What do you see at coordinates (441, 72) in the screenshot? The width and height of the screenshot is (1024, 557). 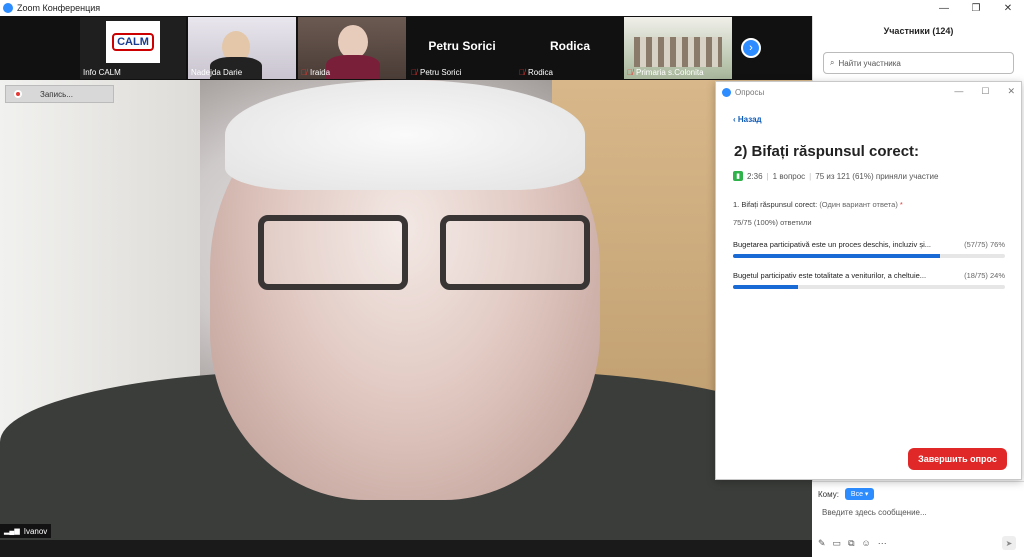 I see `thumbnail-name: Petru Sorici` at bounding box center [441, 72].